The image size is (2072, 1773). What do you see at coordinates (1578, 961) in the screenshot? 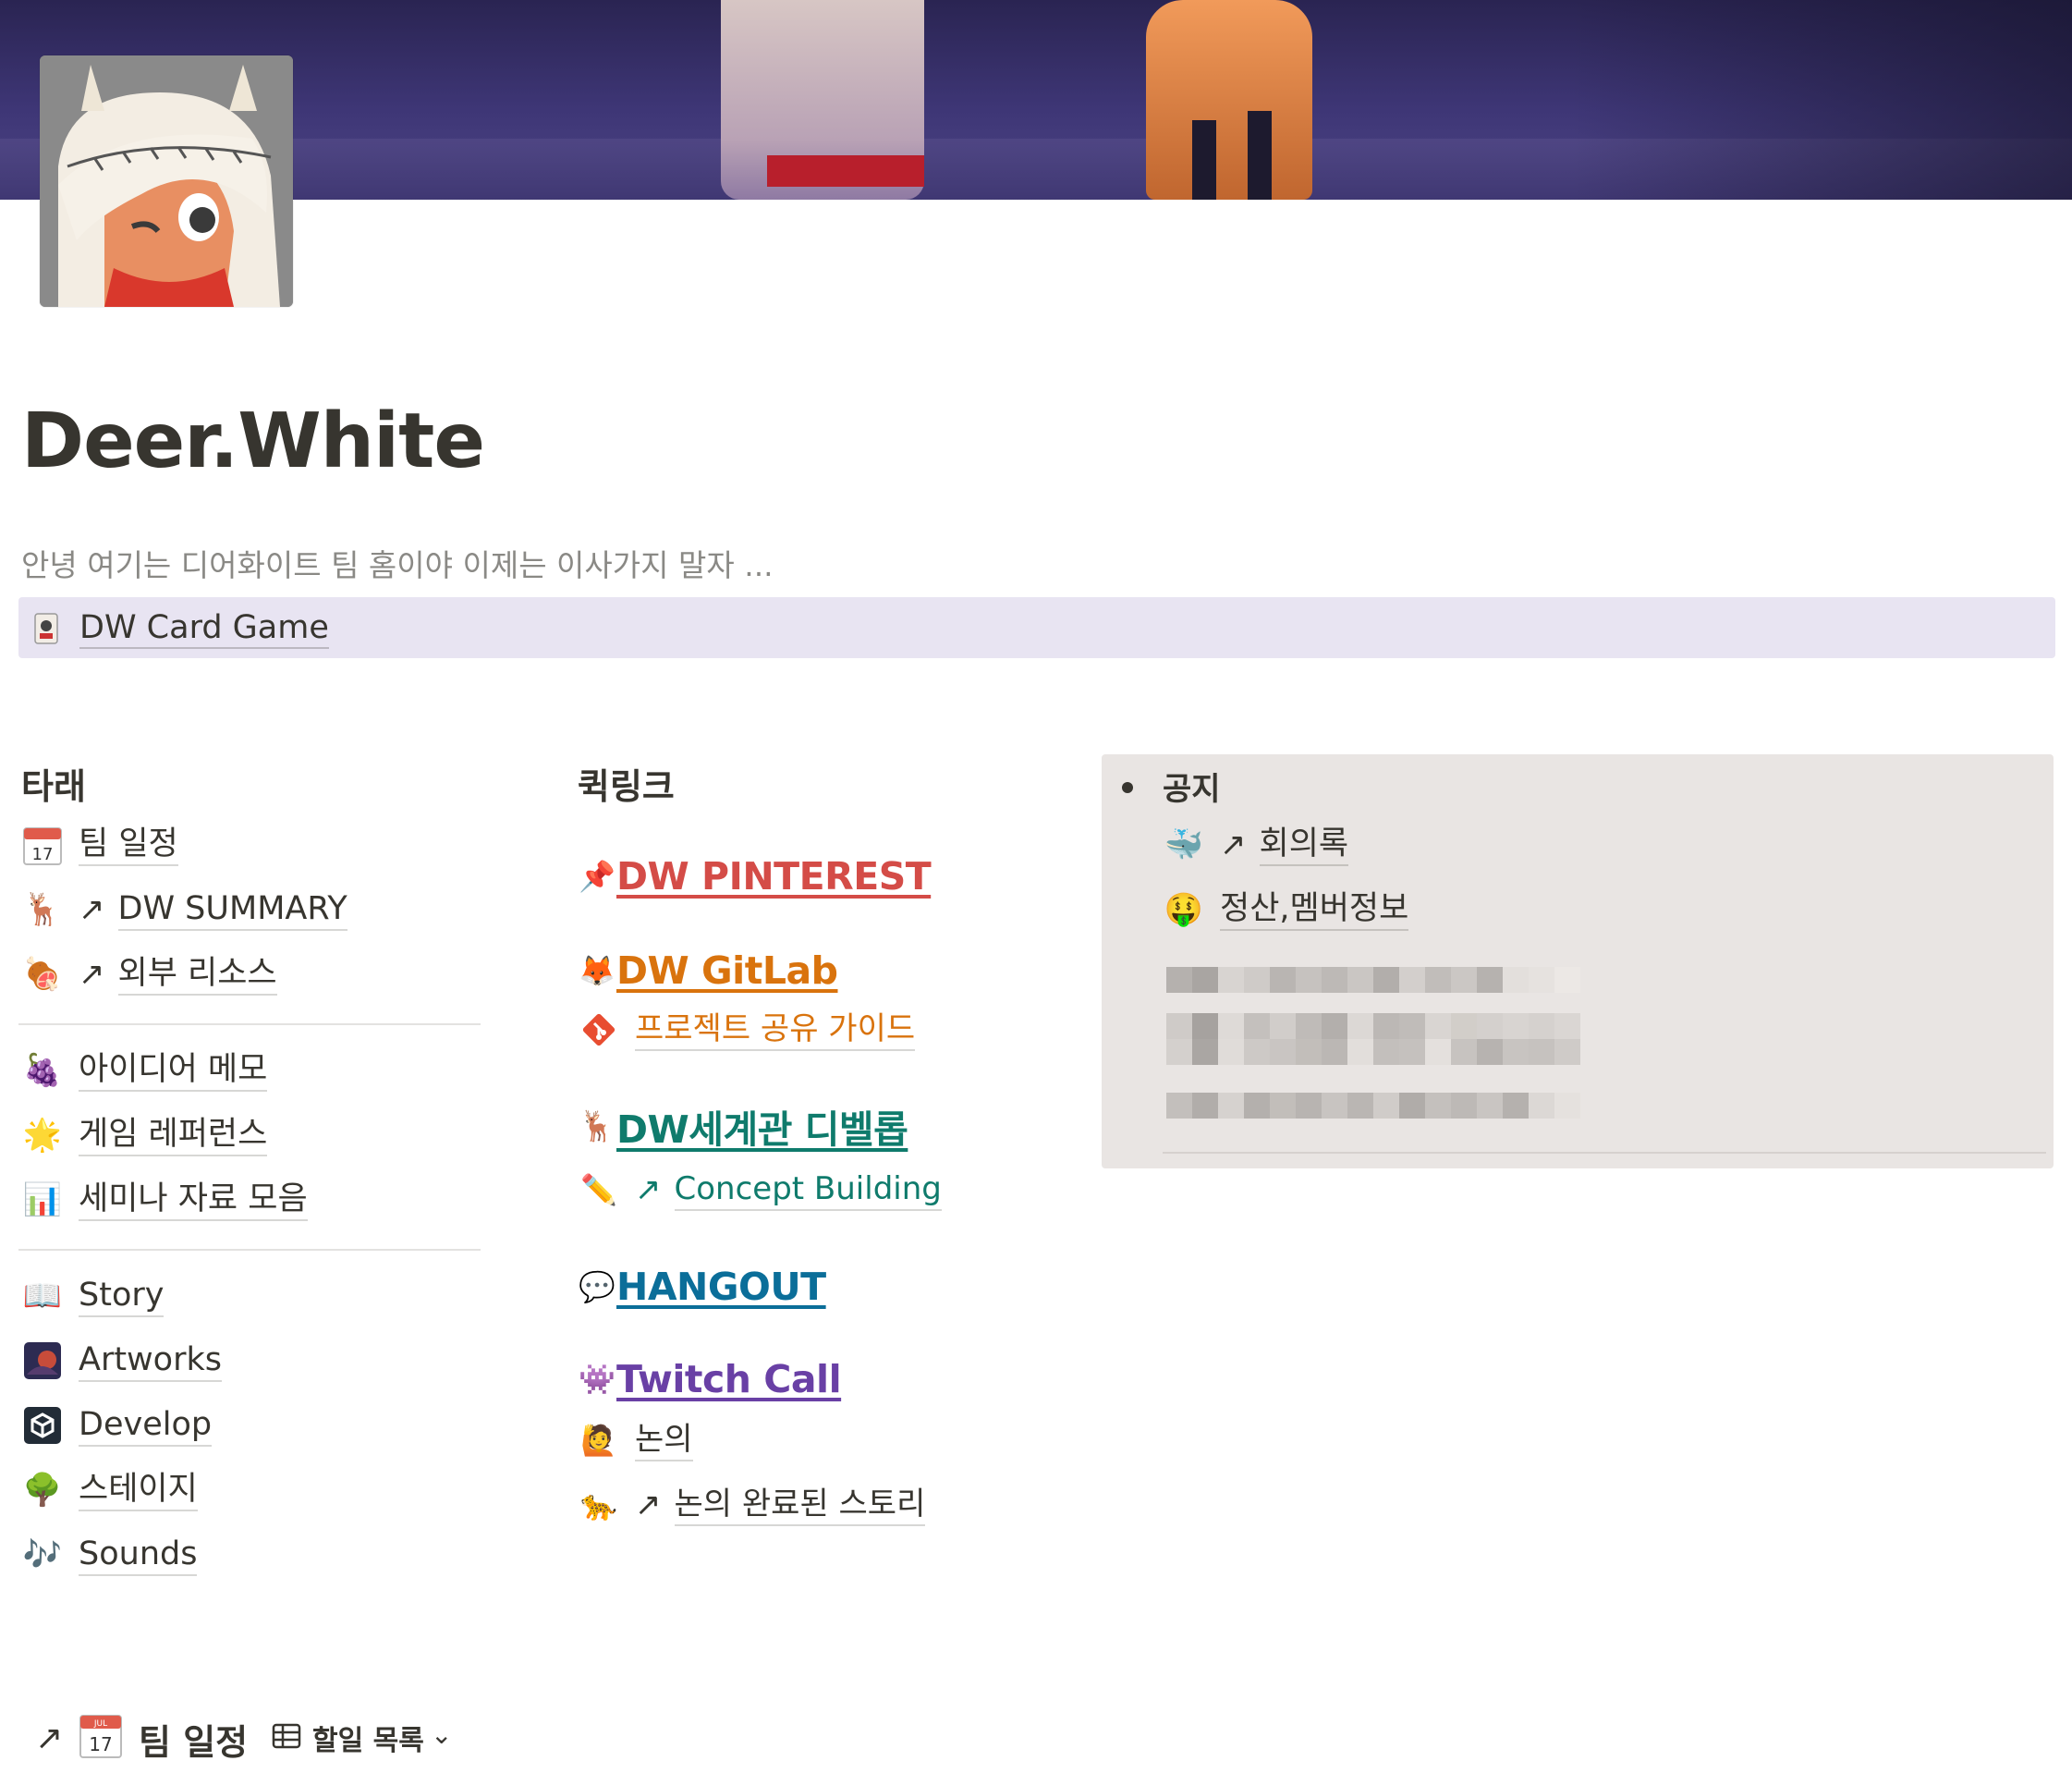
I see `notice-callout: 공지 🐳 ↗ 회의록 🤑 정산,멤버정보` at bounding box center [1578, 961].